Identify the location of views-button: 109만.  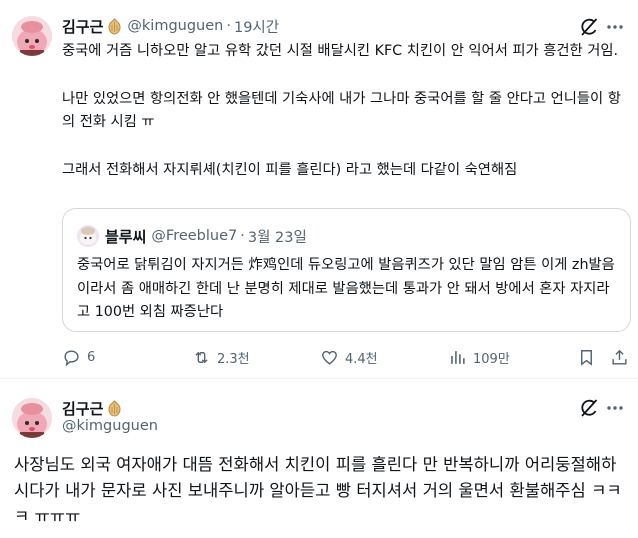
(479, 357).